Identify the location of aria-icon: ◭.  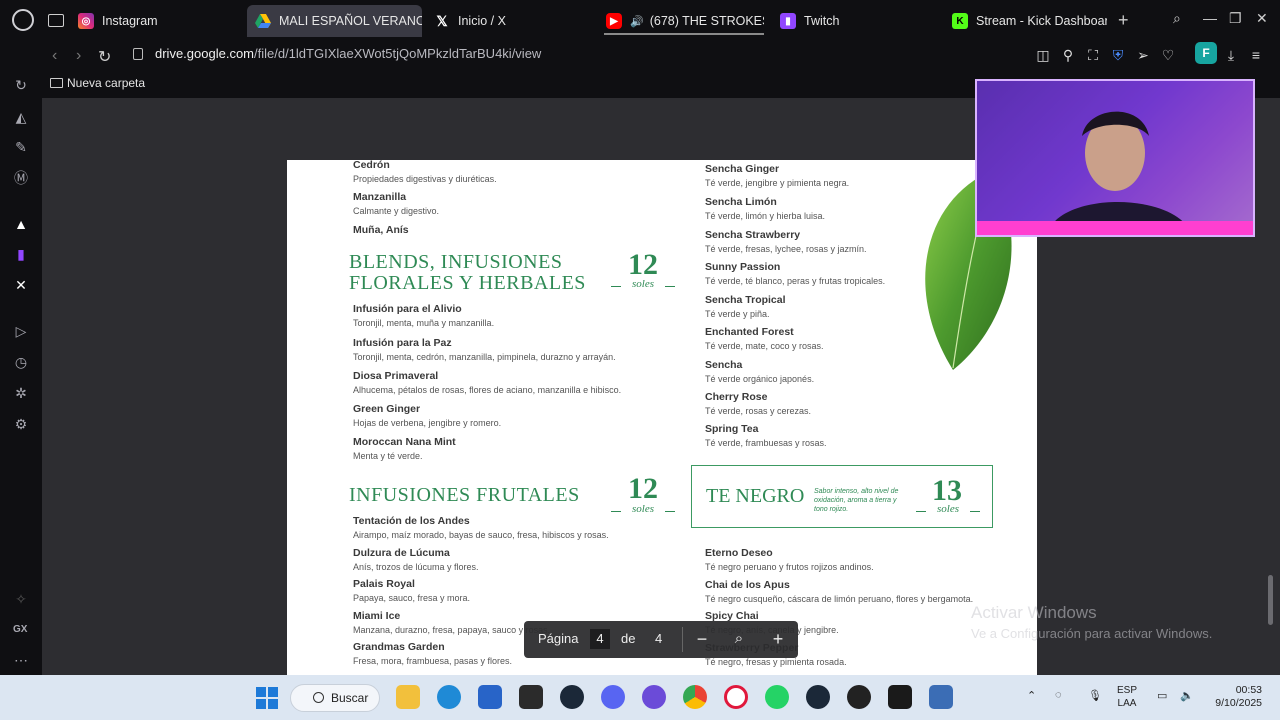
(21, 117).